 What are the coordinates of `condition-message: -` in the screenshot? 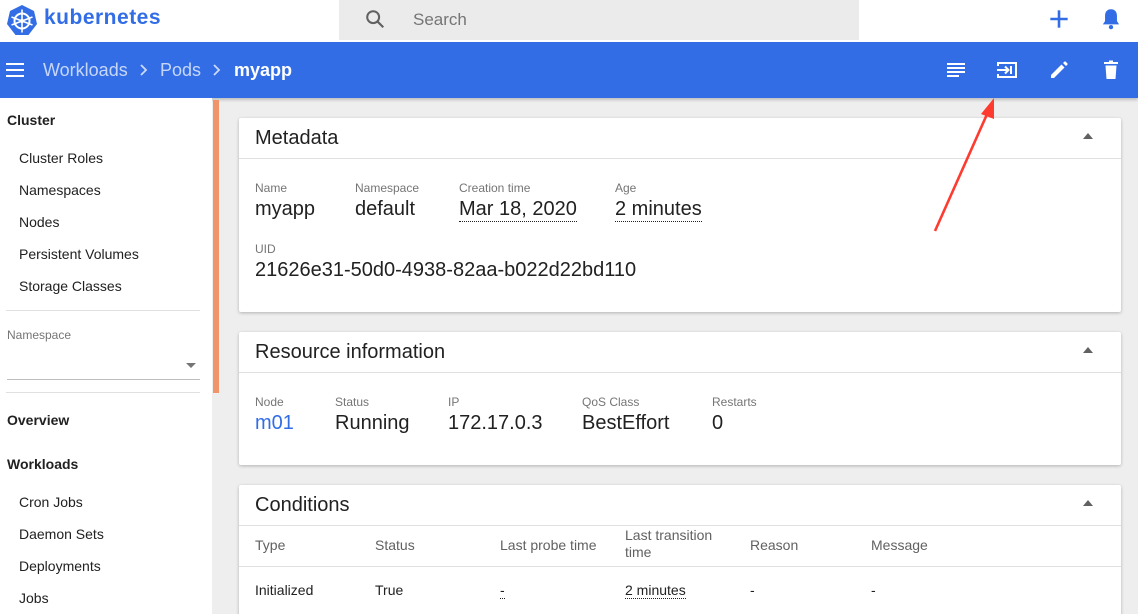 It's located at (873, 590).